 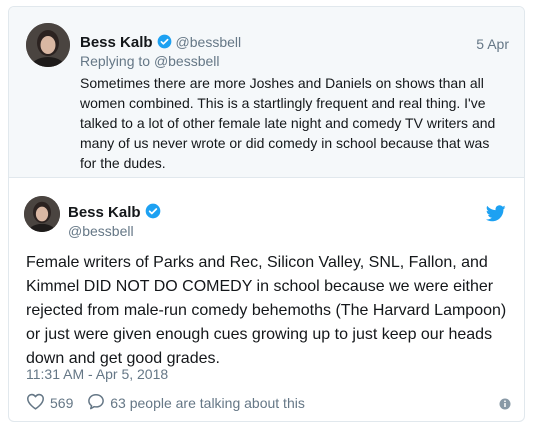 I want to click on replying-to-line: Replying to @bessbell, so click(x=150, y=61).